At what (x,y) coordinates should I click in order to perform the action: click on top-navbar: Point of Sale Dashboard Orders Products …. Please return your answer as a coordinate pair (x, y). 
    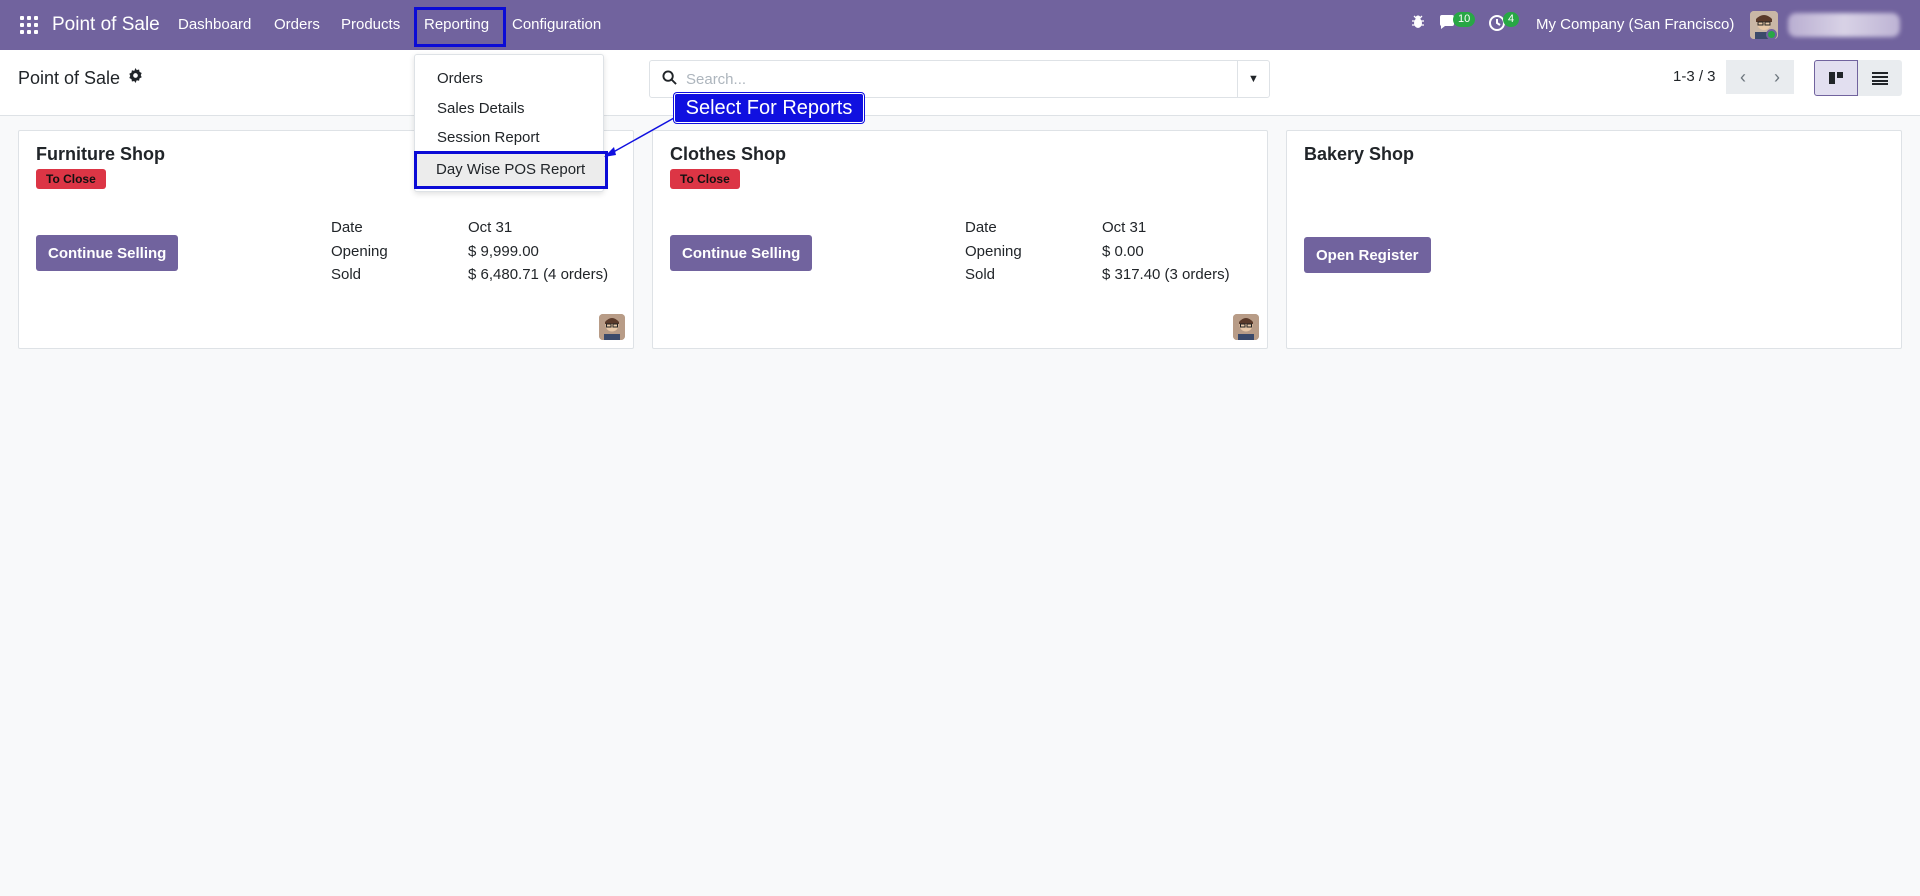
    Looking at the image, I should click on (960, 25).